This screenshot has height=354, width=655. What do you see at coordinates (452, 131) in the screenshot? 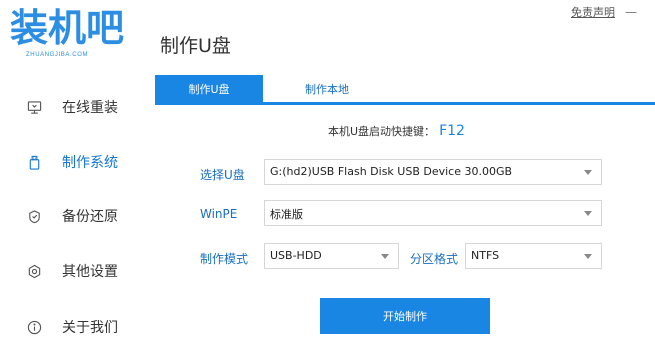
I see `hotkey-key: F12` at bounding box center [452, 131].